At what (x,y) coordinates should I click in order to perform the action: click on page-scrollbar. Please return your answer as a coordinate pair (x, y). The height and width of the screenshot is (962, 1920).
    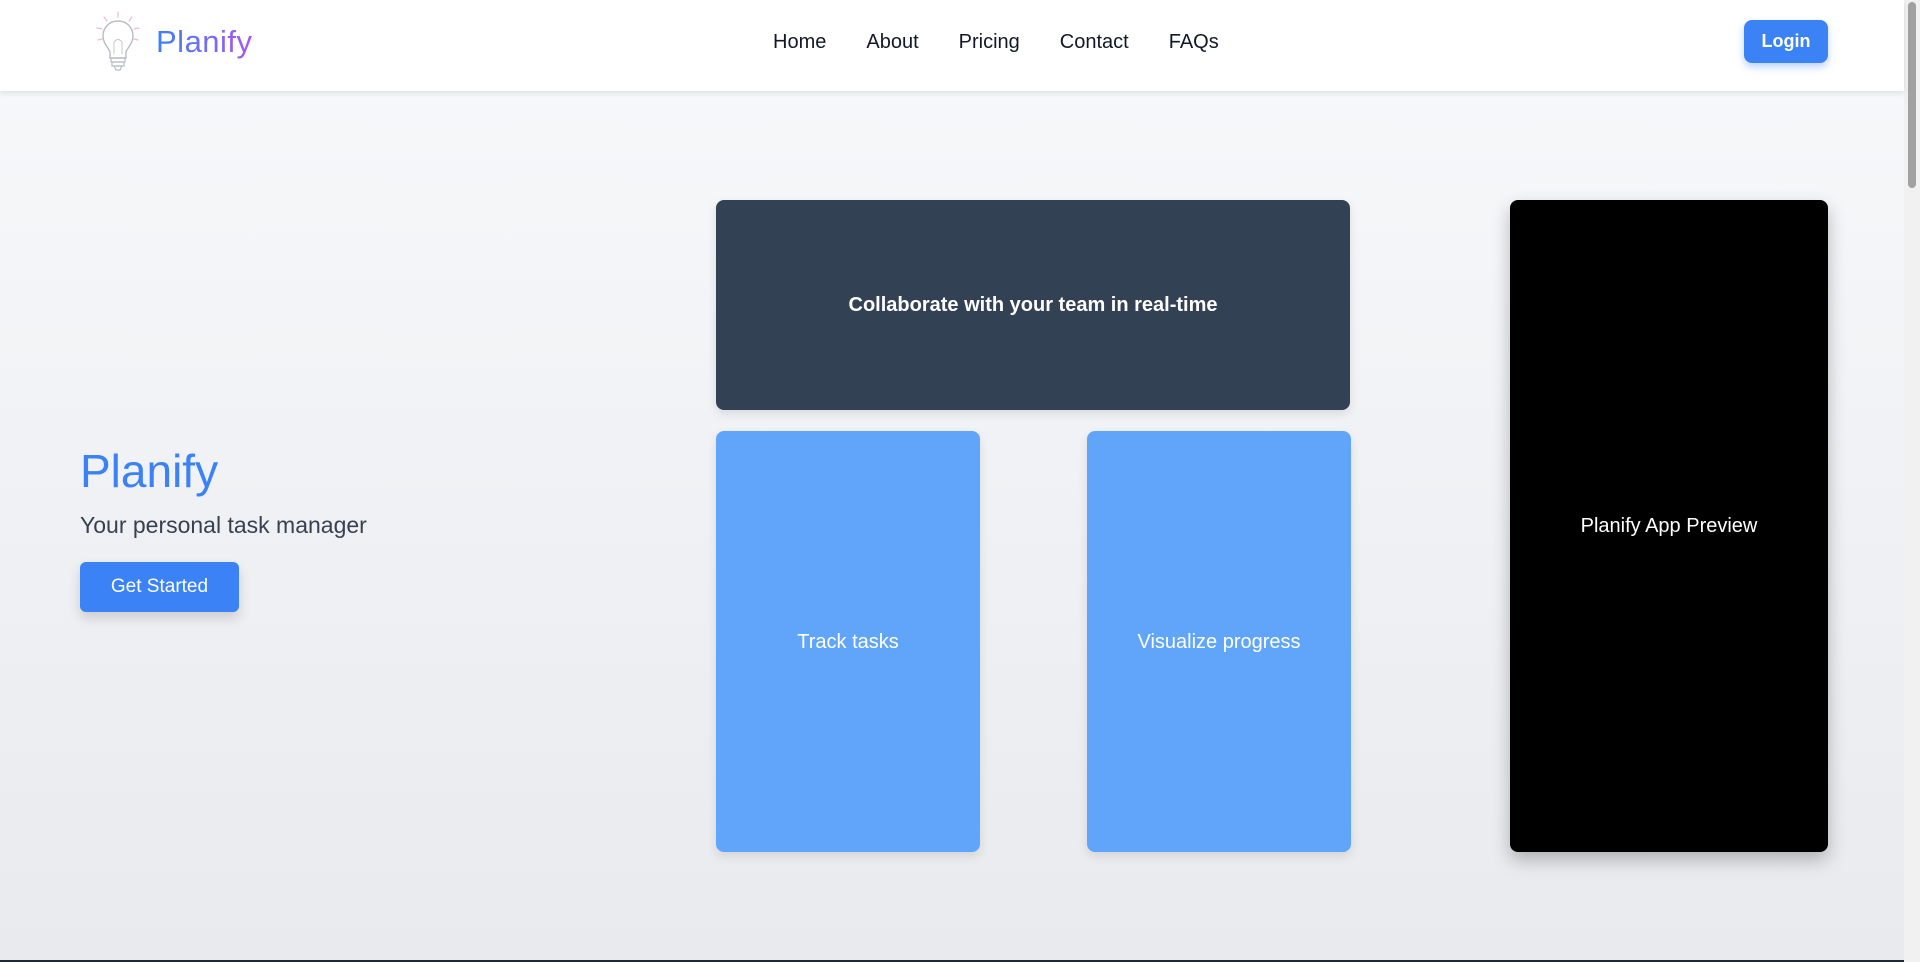
    Looking at the image, I should click on (1912, 481).